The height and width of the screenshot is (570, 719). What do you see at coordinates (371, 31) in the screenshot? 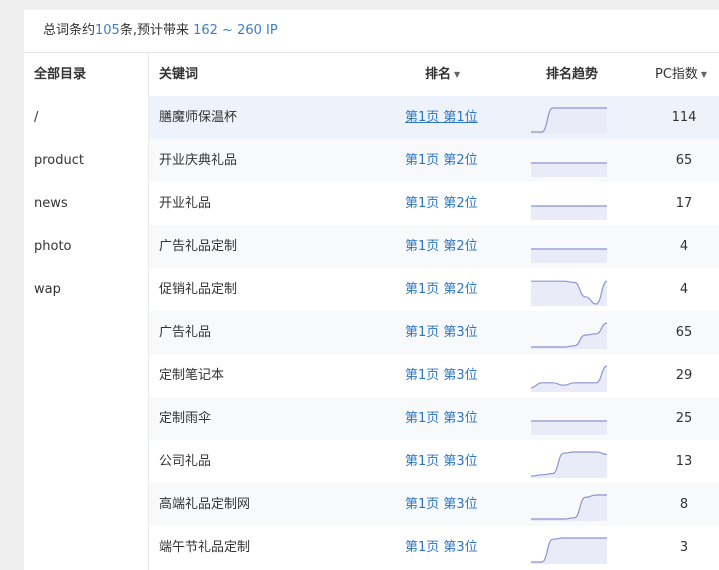
I see `summary-bar: 总词条约105条,预计带来 162 ~ 260 IP` at bounding box center [371, 31].